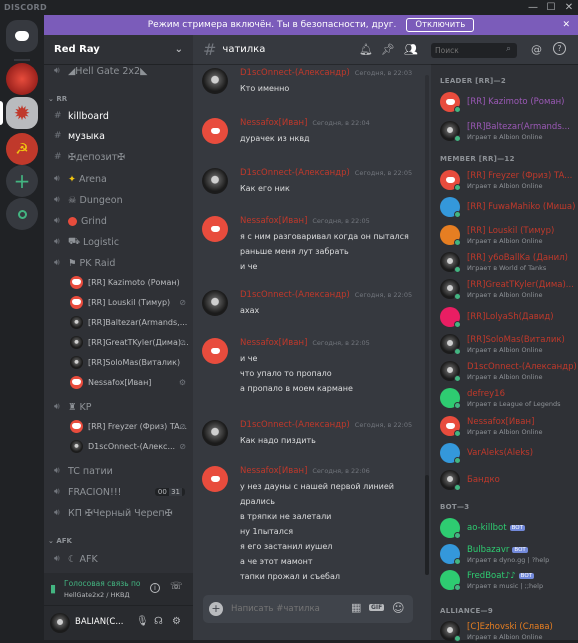 Image resolution: width=578 pixels, height=643 pixels. What do you see at coordinates (508, 453) in the screenshot?
I see `member-item: VarAleks(Aleks)` at bounding box center [508, 453].